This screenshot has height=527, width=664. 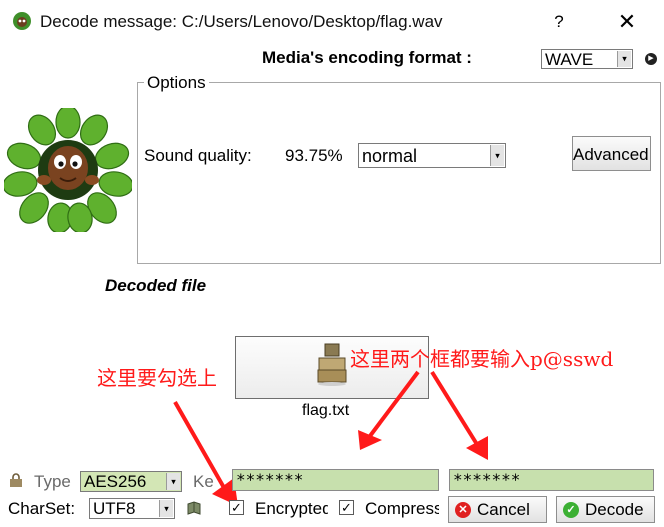 What do you see at coordinates (176, 83) in the screenshot?
I see `options-legend: Options` at bounding box center [176, 83].